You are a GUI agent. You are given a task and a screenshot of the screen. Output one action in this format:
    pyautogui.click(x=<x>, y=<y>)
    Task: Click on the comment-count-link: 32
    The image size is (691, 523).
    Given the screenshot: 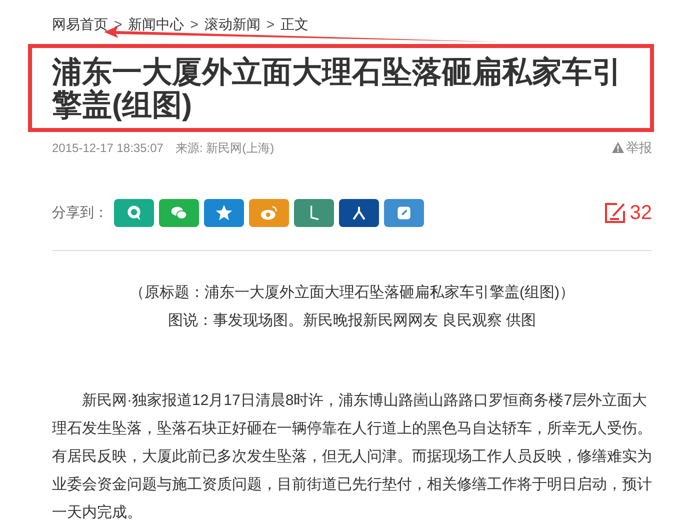 What is the action you would take?
    pyautogui.click(x=627, y=213)
    